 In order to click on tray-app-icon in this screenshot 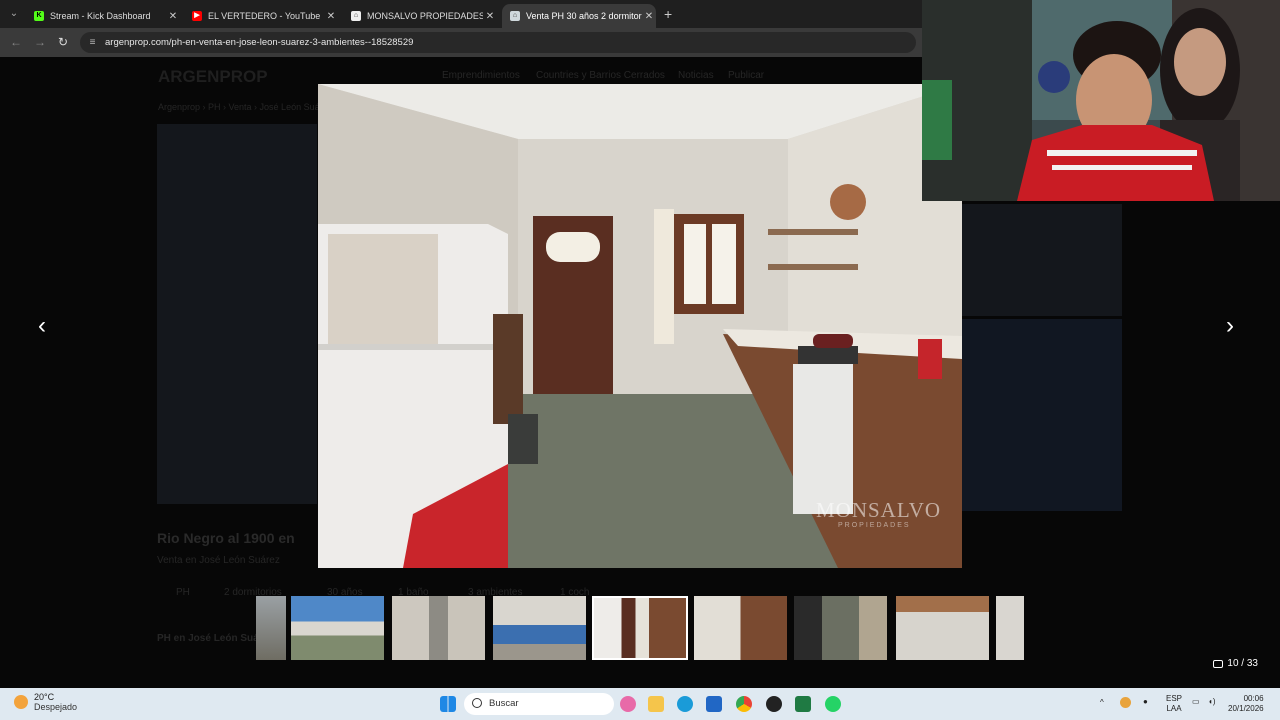, I will do `click(1125, 702)`.